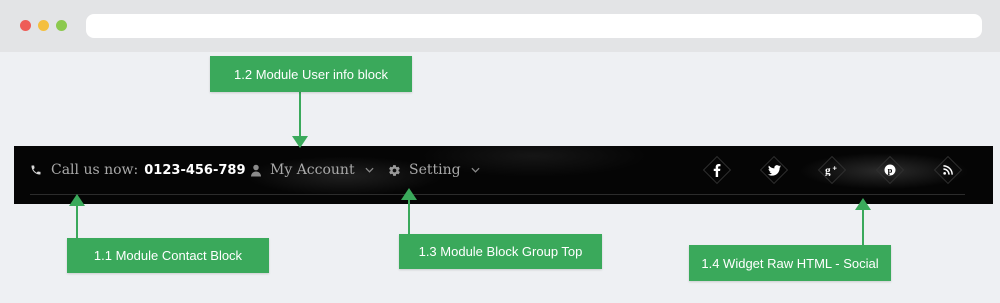 This screenshot has width=1000, height=303. What do you see at coordinates (500, 251) in the screenshot?
I see `callout-block-group-top: 1.3 Module Block Group Top` at bounding box center [500, 251].